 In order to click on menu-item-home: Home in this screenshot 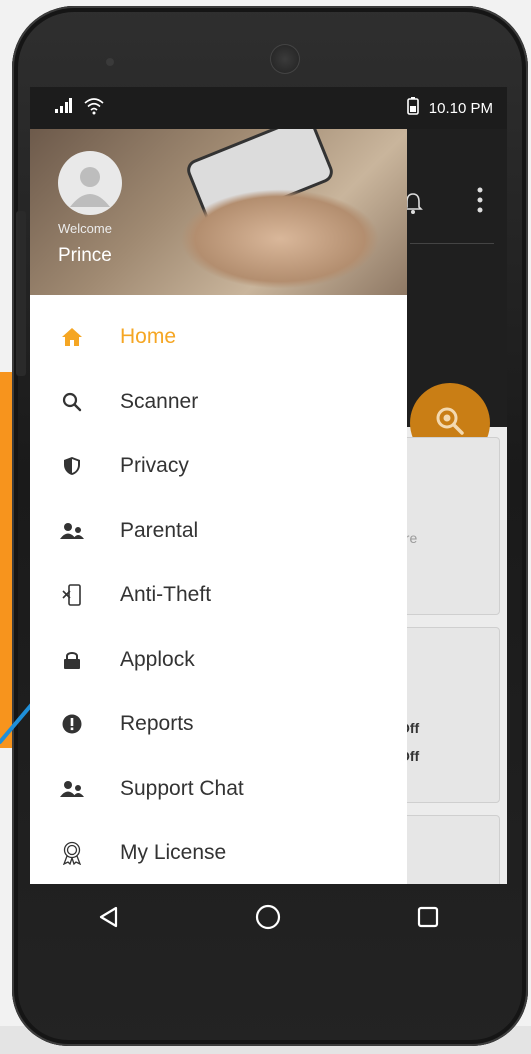, I will do `click(218, 337)`.